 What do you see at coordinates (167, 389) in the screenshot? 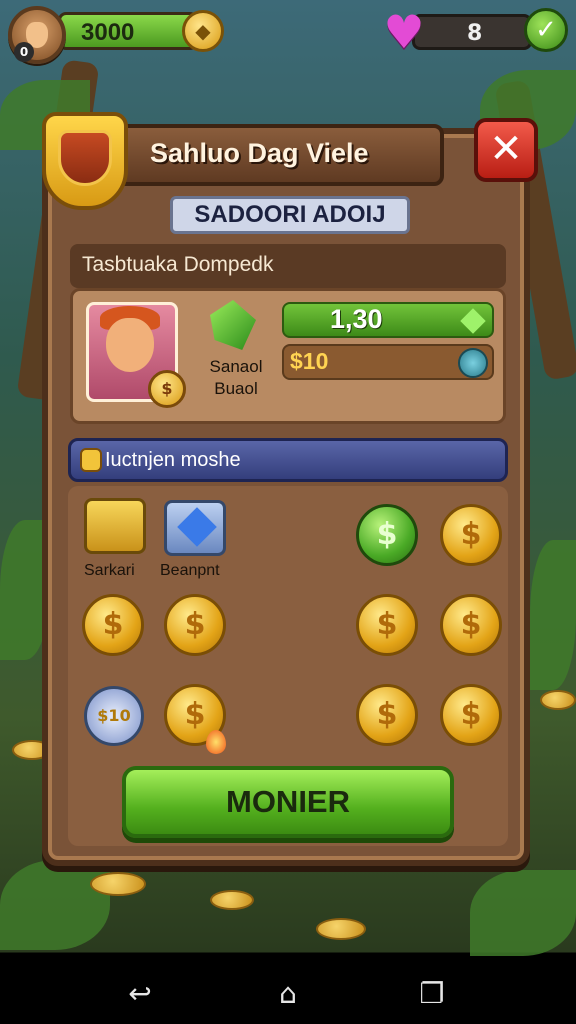
I see `portrait-coin-icon: $` at bounding box center [167, 389].